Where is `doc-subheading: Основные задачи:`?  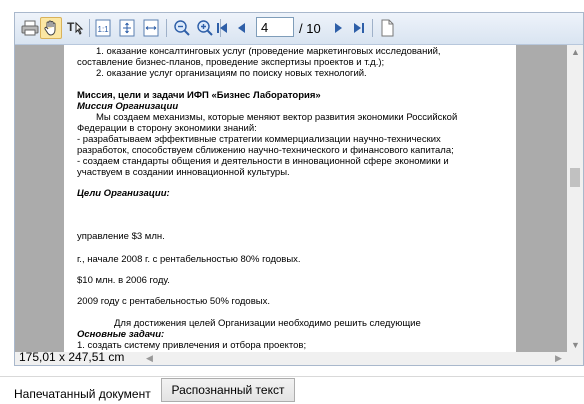 doc-subheading: Основные задачи: is located at coordinates (121, 334).